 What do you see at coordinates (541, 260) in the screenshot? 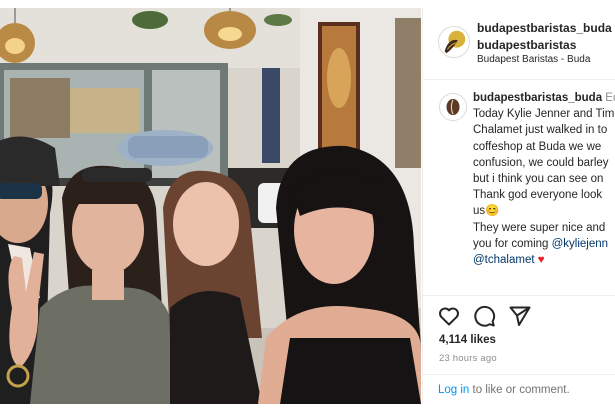
I see `red-heart-emoji: ♥` at bounding box center [541, 260].